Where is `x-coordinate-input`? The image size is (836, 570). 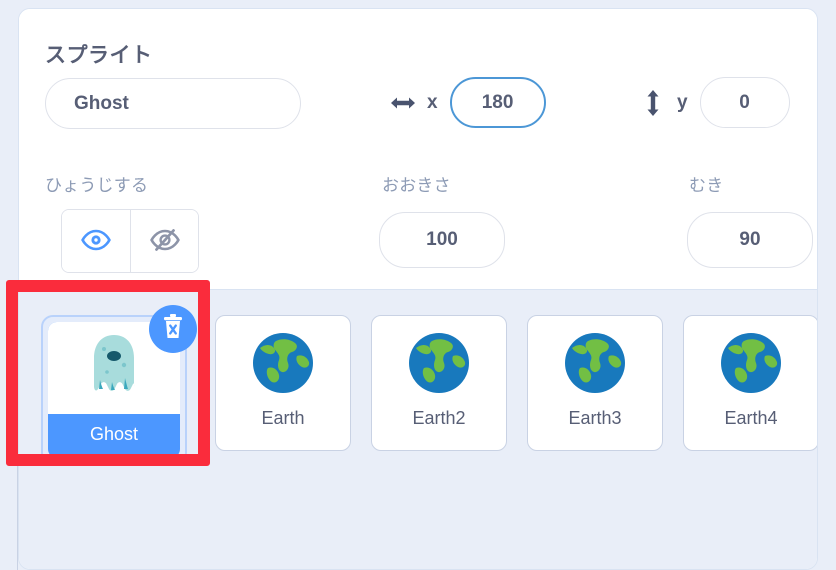
x-coordinate-input is located at coordinates (497, 102).